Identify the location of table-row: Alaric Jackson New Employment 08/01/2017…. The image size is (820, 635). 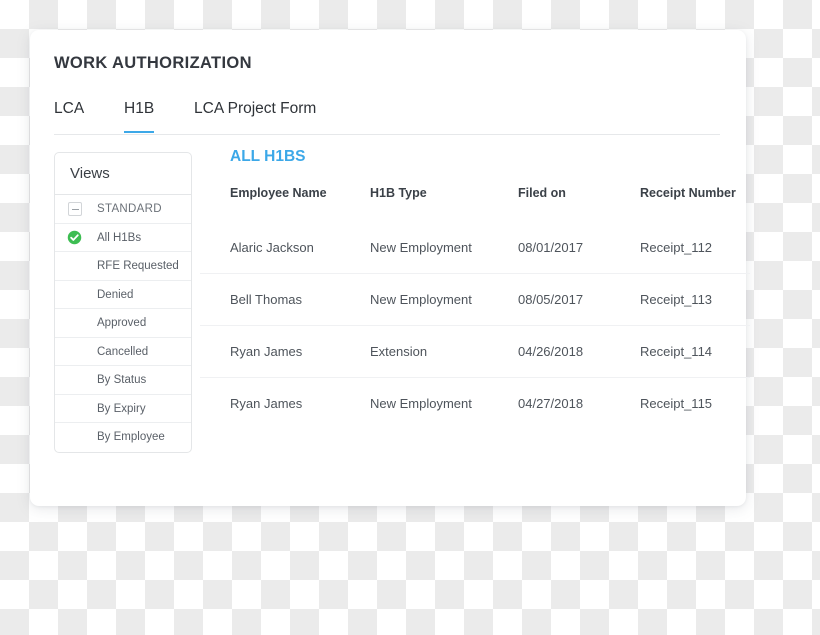
(475, 248).